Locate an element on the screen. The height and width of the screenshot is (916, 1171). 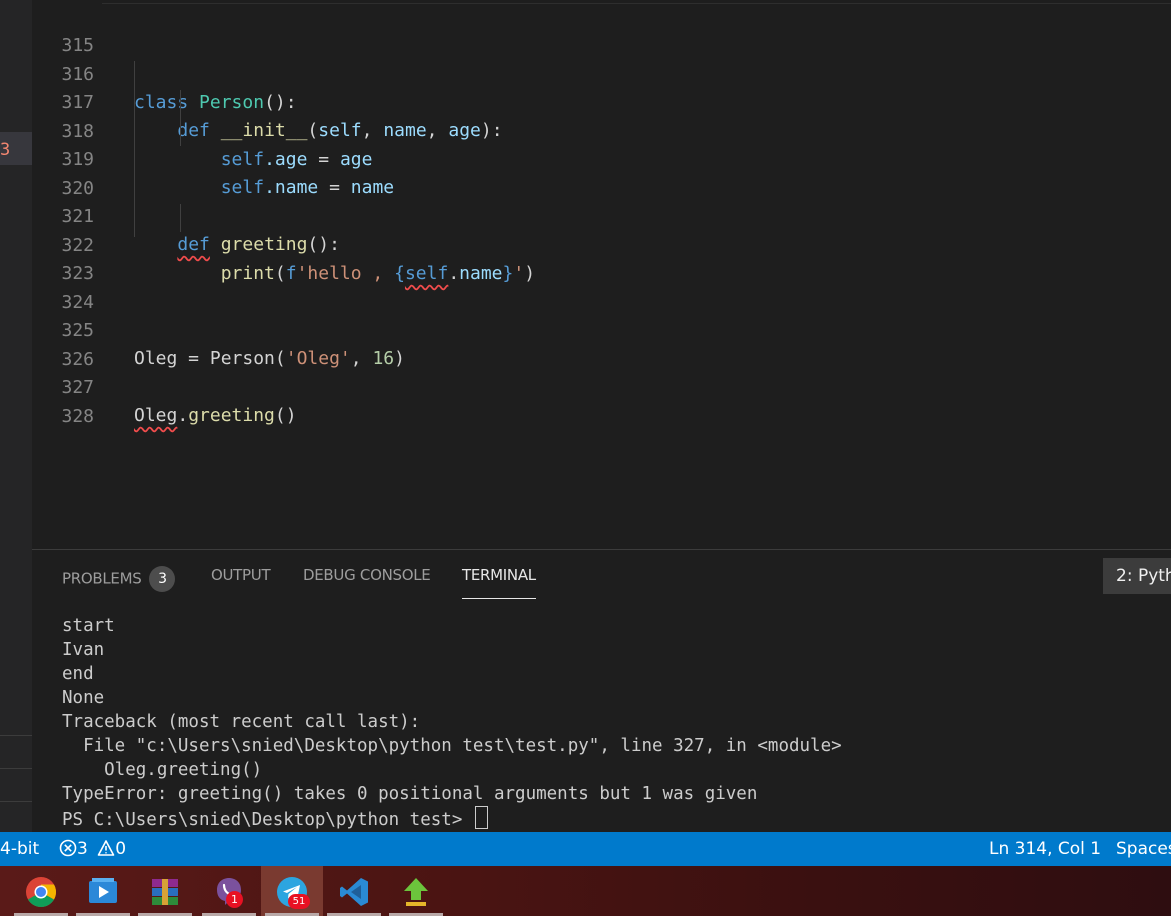
tab-problems-label: PROBLEMS is located at coordinates (102, 578).